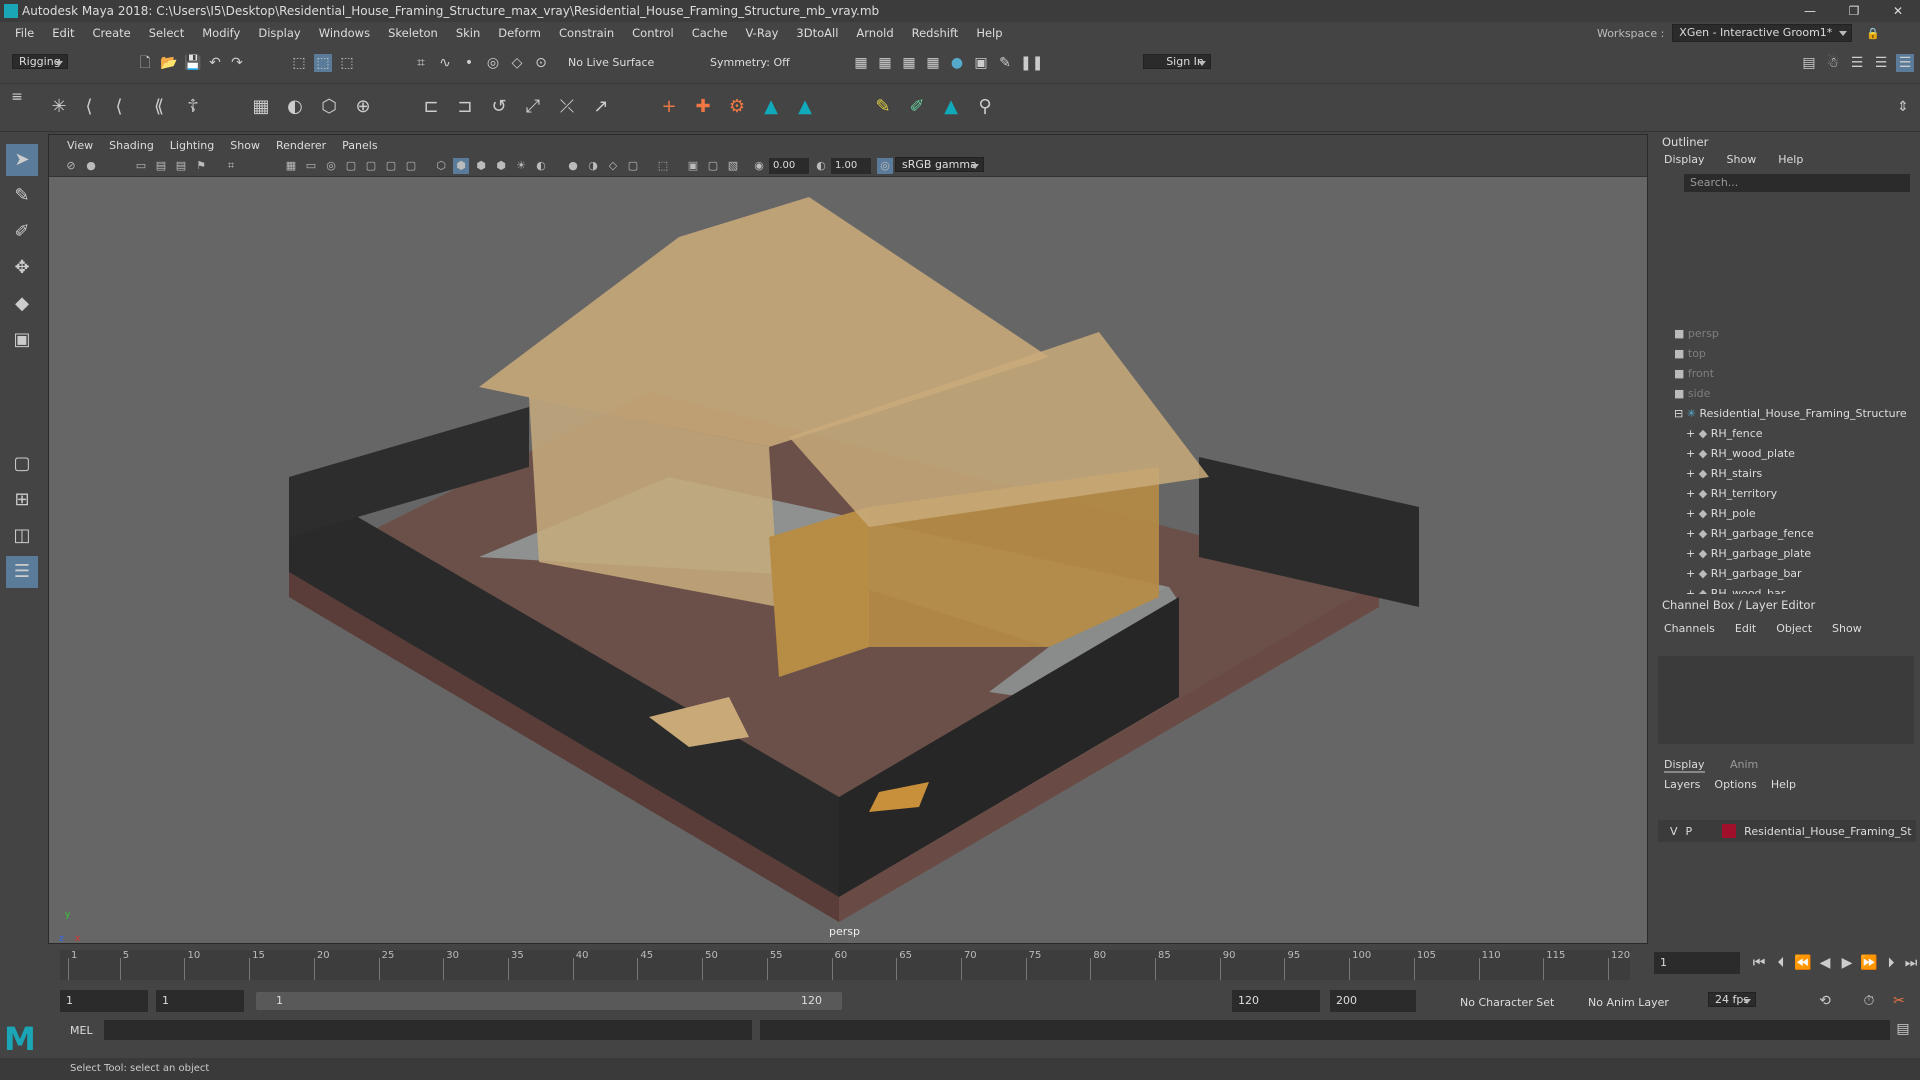 The width and height of the screenshot is (1920, 1080). What do you see at coordinates (63, 33) in the screenshot?
I see `menu-edit: Edit` at bounding box center [63, 33].